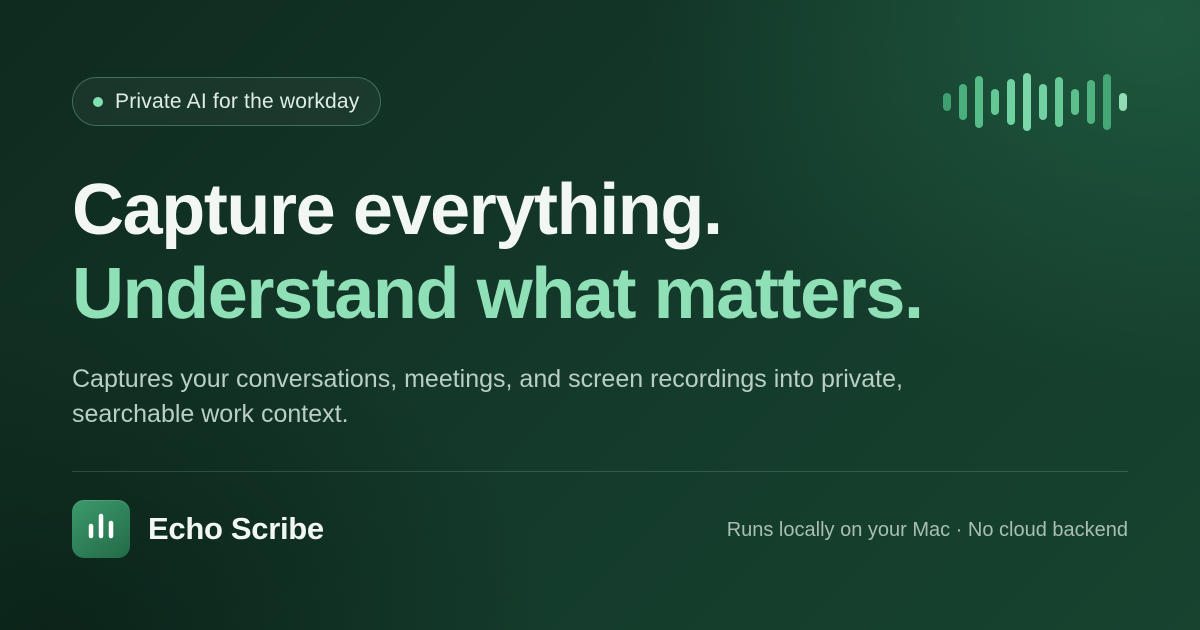 Image resolution: width=1200 pixels, height=630 pixels. I want to click on headline-line-1: Capture everything., so click(397, 210).